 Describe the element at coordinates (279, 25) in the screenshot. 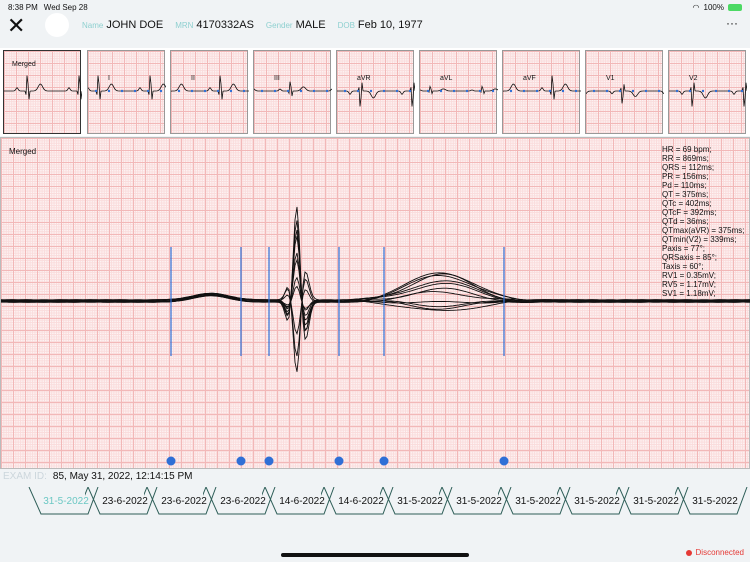

I see `gender-label: Gender` at that location.